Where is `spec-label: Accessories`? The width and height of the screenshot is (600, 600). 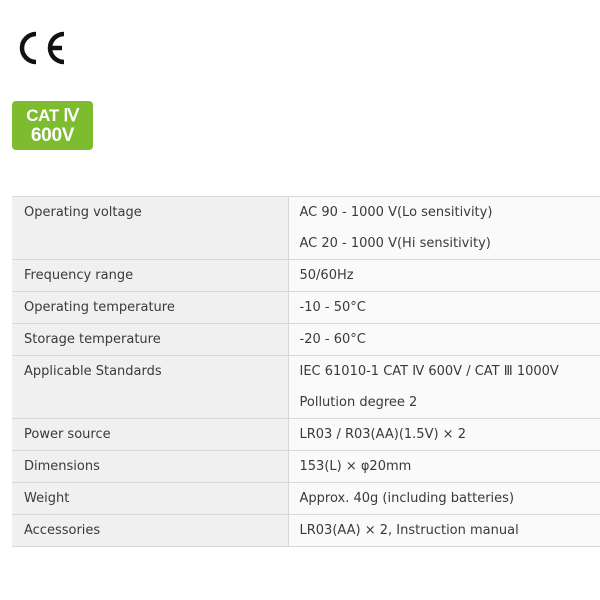 spec-label: Accessories is located at coordinates (62, 530).